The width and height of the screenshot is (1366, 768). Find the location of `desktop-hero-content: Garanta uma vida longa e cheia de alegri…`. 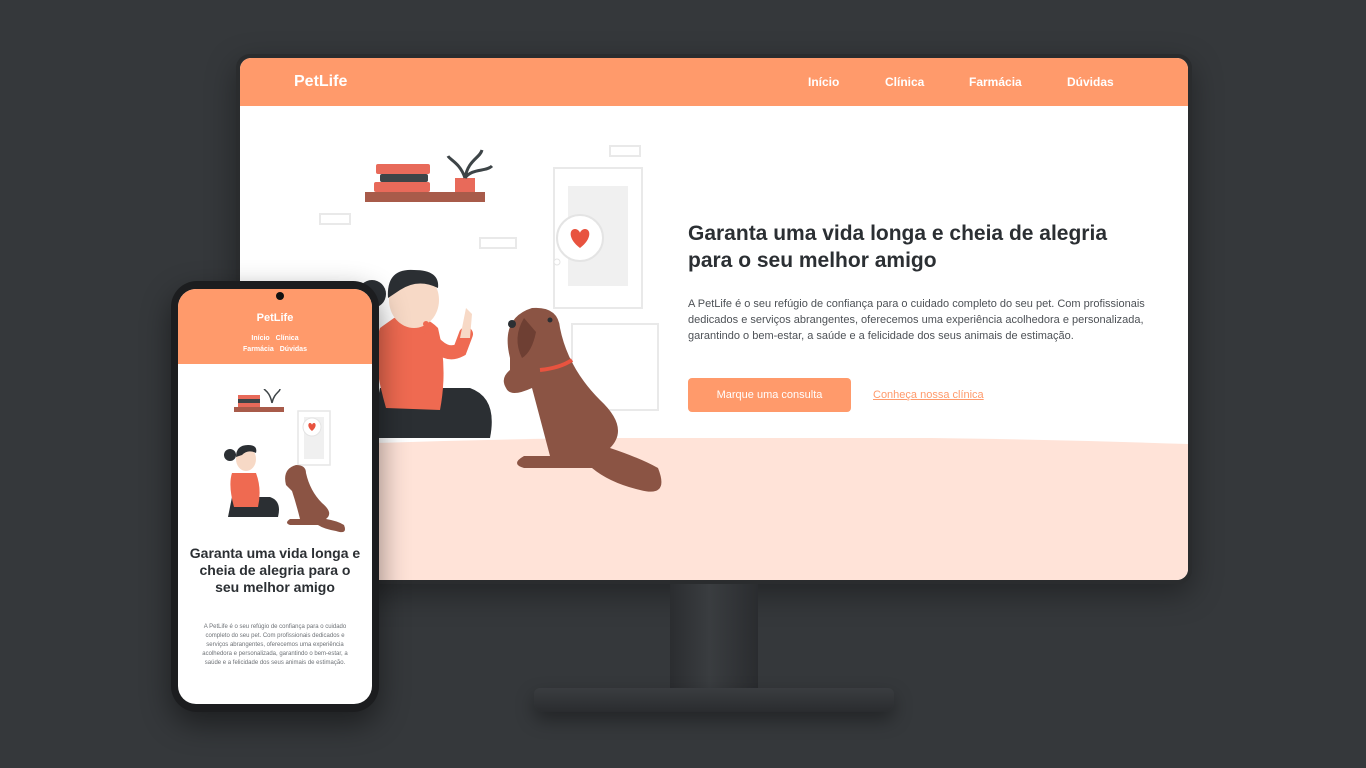

desktop-hero-content: Garanta uma vida longa e cheia de alegri… is located at coordinates (918, 282).